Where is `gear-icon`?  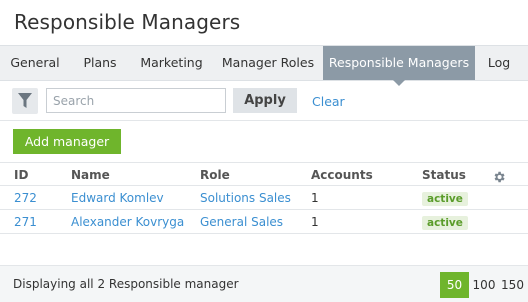
gear-icon is located at coordinates (499, 177).